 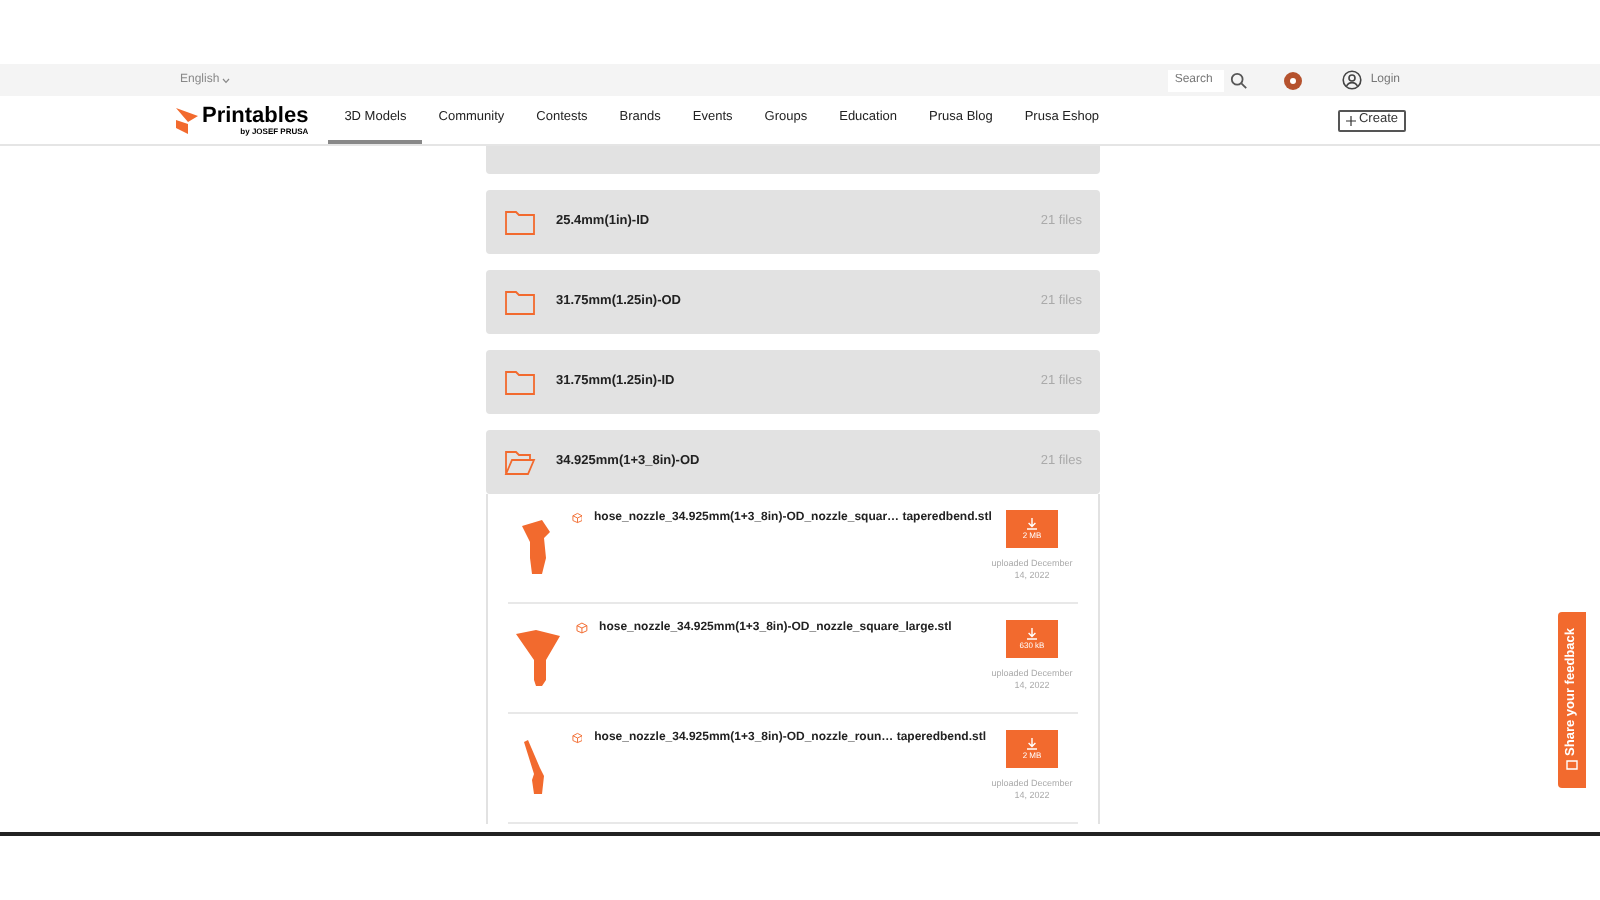 I want to click on logo-text: Printables, so click(x=255, y=116).